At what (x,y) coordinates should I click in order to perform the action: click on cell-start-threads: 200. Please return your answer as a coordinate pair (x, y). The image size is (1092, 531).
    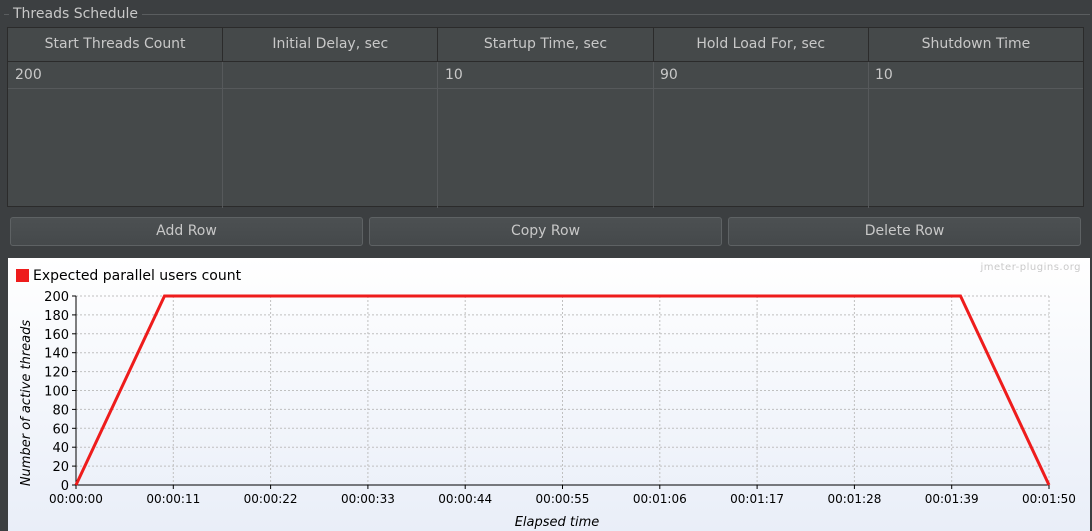
    Looking at the image, I should click on (115, 75).